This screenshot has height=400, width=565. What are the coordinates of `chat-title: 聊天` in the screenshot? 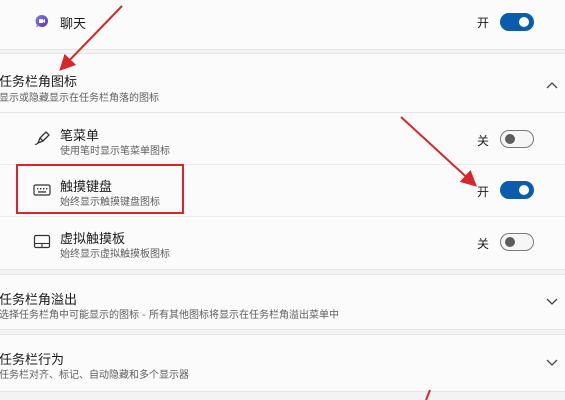 It's located at (73, 24).